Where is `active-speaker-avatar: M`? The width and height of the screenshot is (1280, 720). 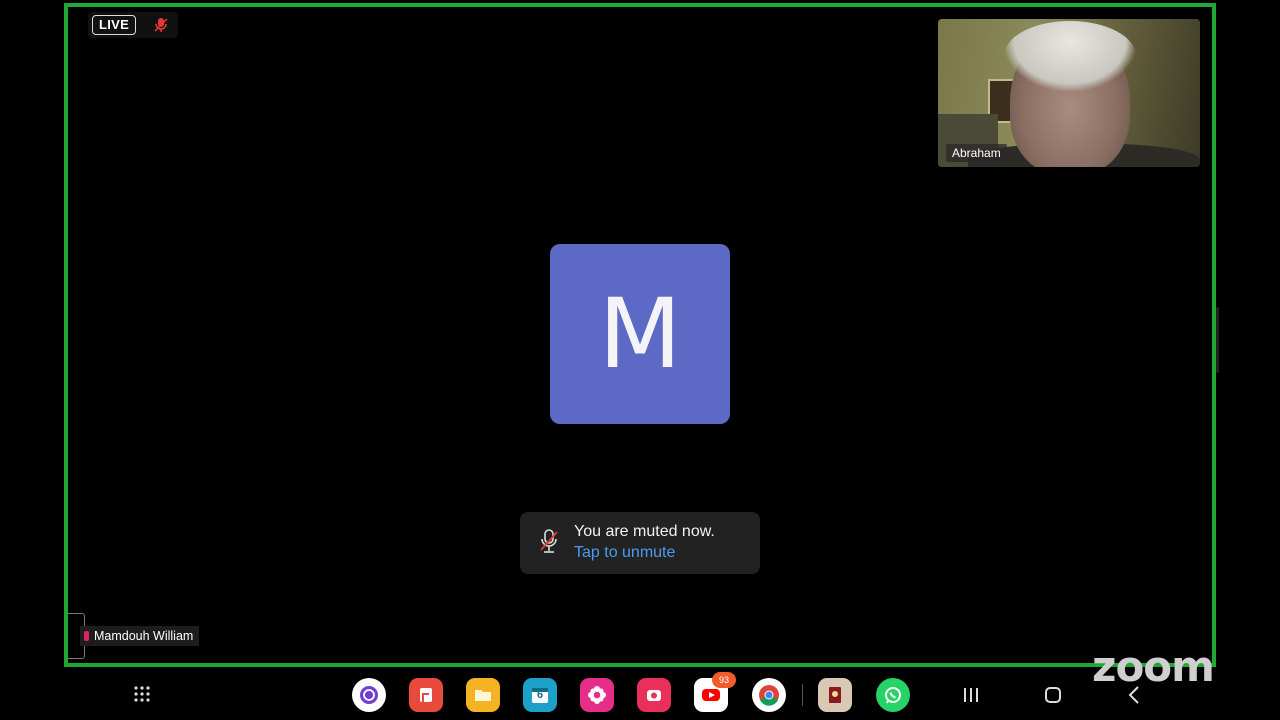 active-speaker-avatar: M is located at coordinates (640, 334).